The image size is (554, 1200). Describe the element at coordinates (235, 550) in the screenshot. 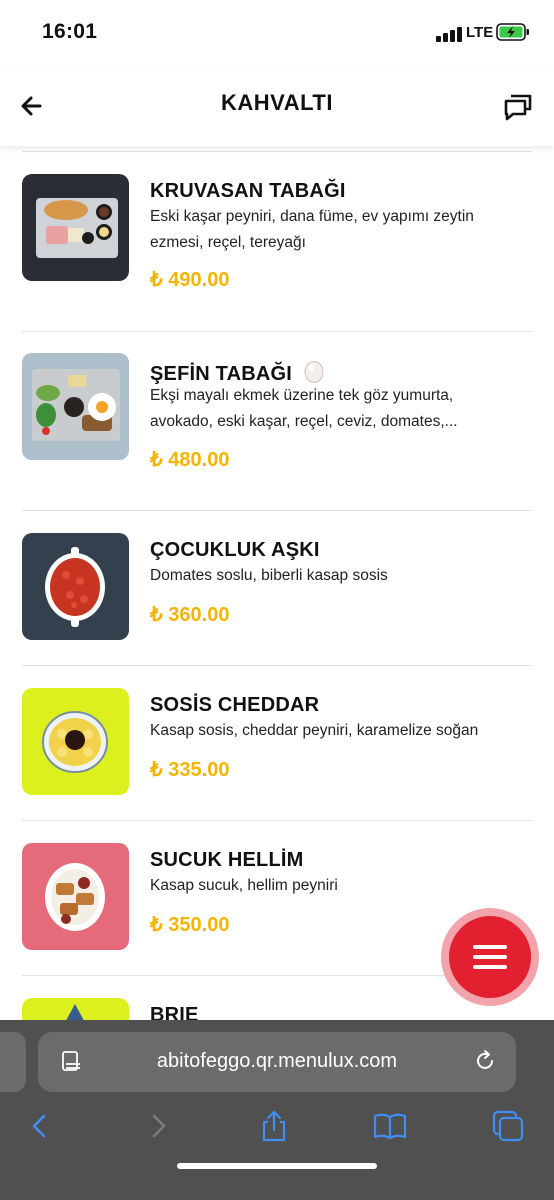

I see `item-name: ÇOCUKLUK AŞKI` at that location.